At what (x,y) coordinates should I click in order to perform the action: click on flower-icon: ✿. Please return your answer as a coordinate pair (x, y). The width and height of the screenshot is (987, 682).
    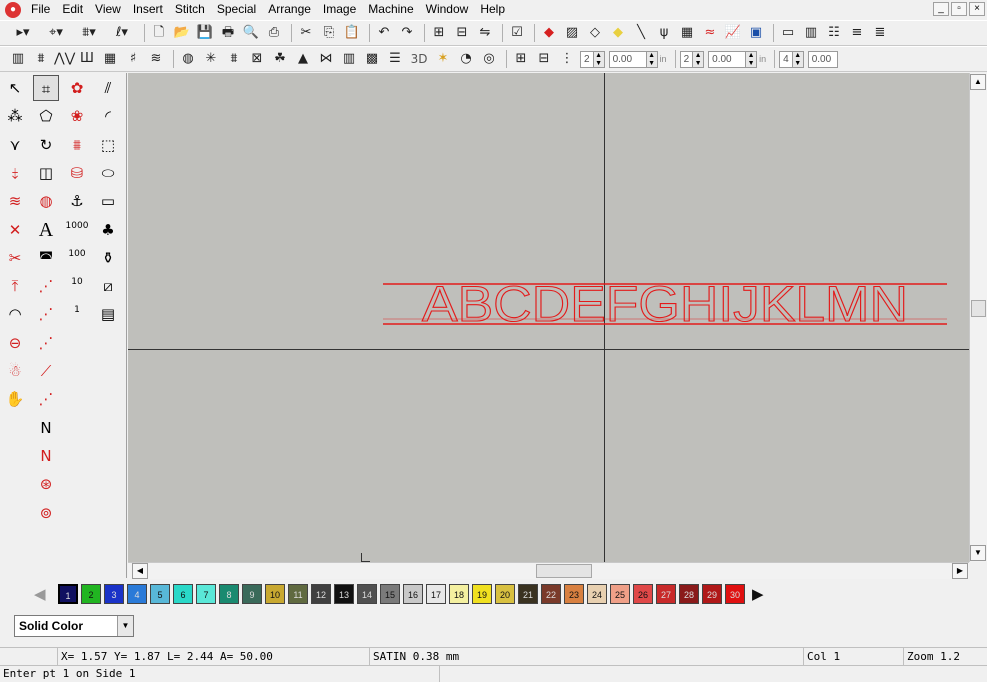
    Looking at the image, I should click on (77, 88).